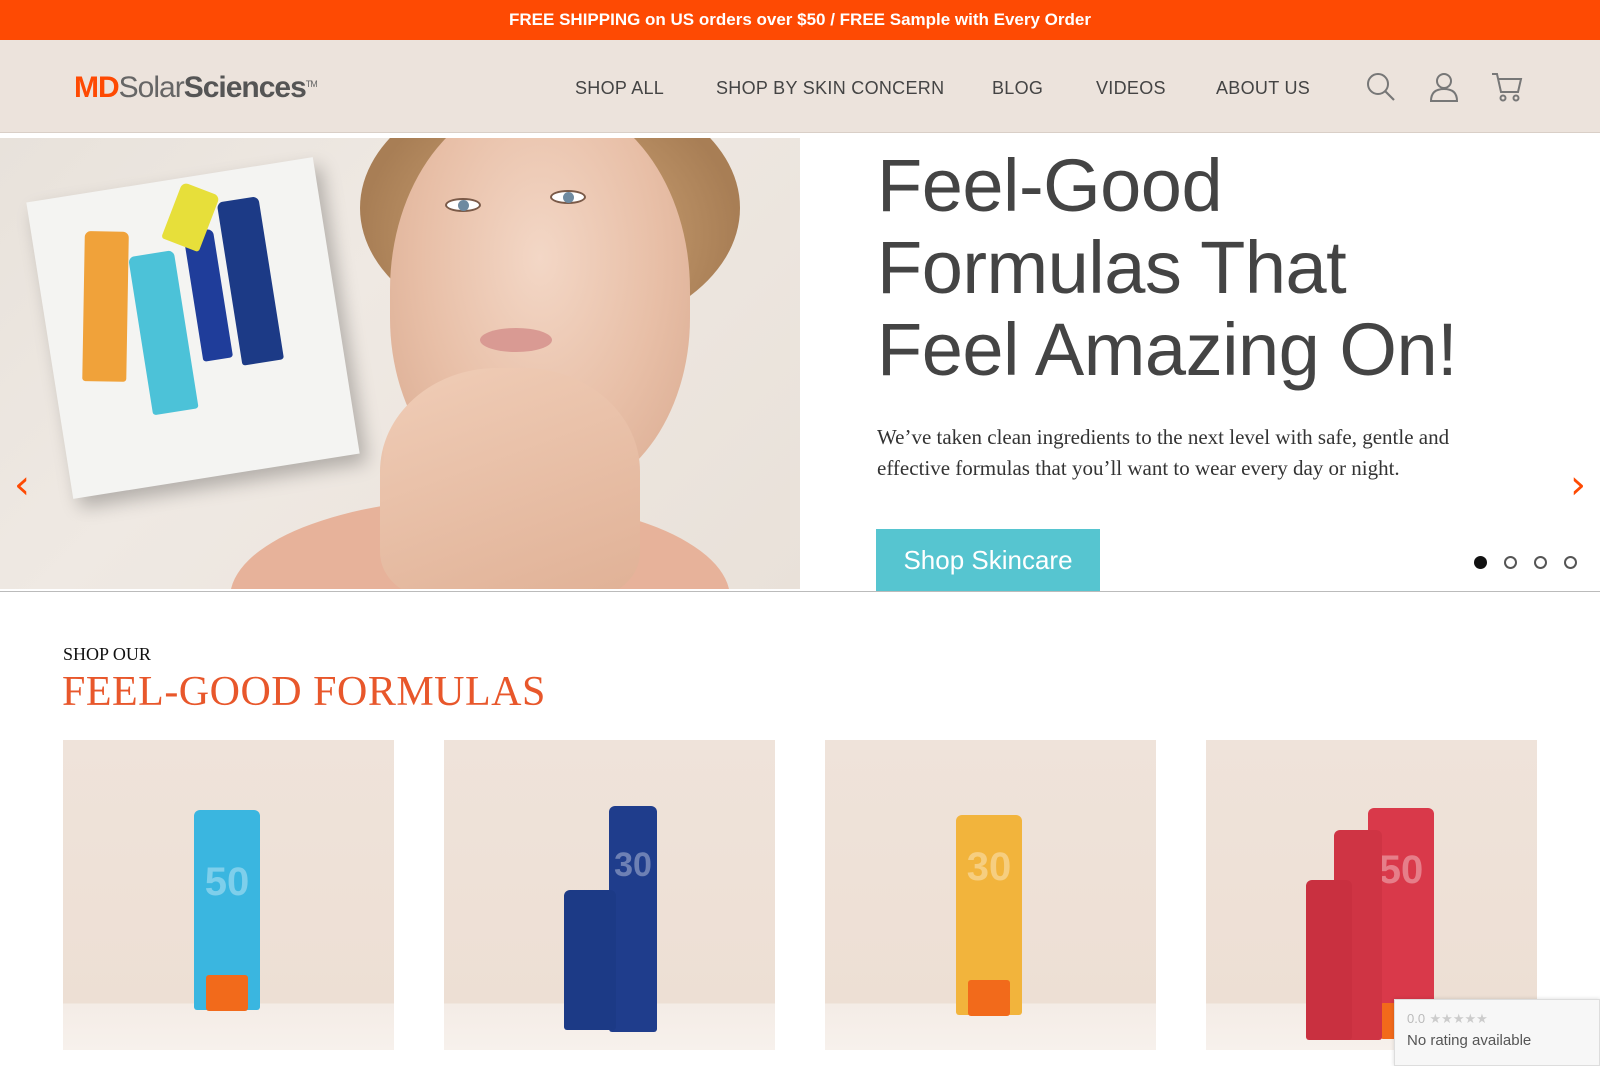 This screenshot has width=1600, height=1066. I want to click on nav-shop-by-skin-concern: SHOP BY SKIN CONCERN, so click(830, 88).